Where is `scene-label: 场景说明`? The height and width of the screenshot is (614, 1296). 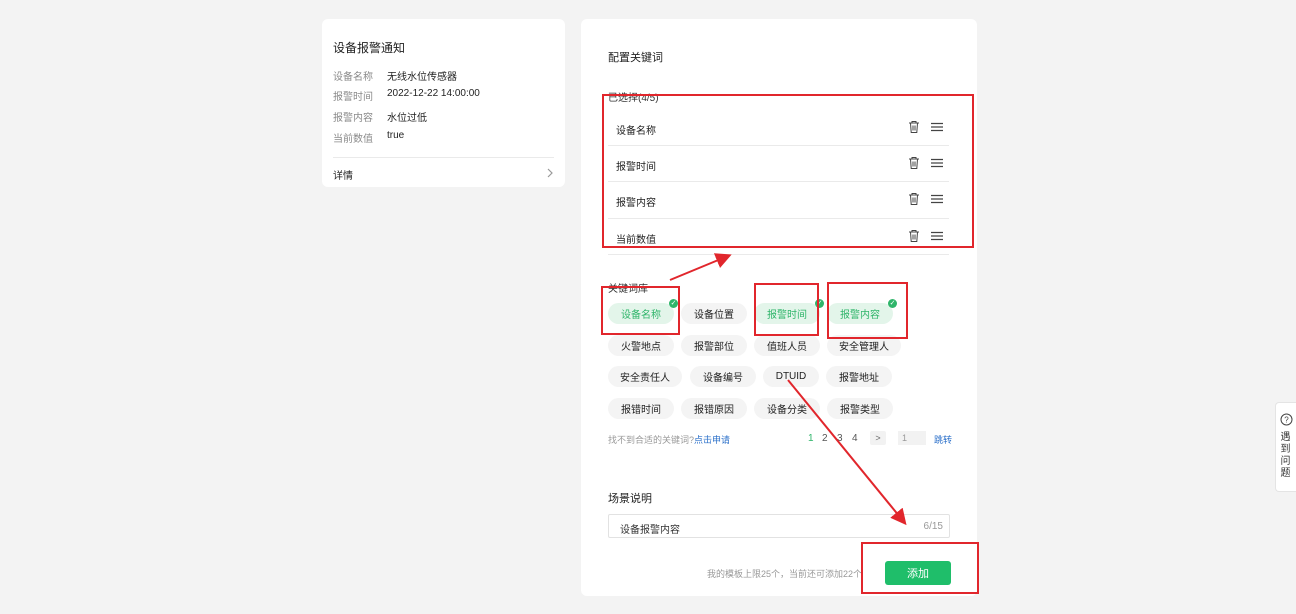
scene-label: 场景说明 is located at coordinates (630, 499).